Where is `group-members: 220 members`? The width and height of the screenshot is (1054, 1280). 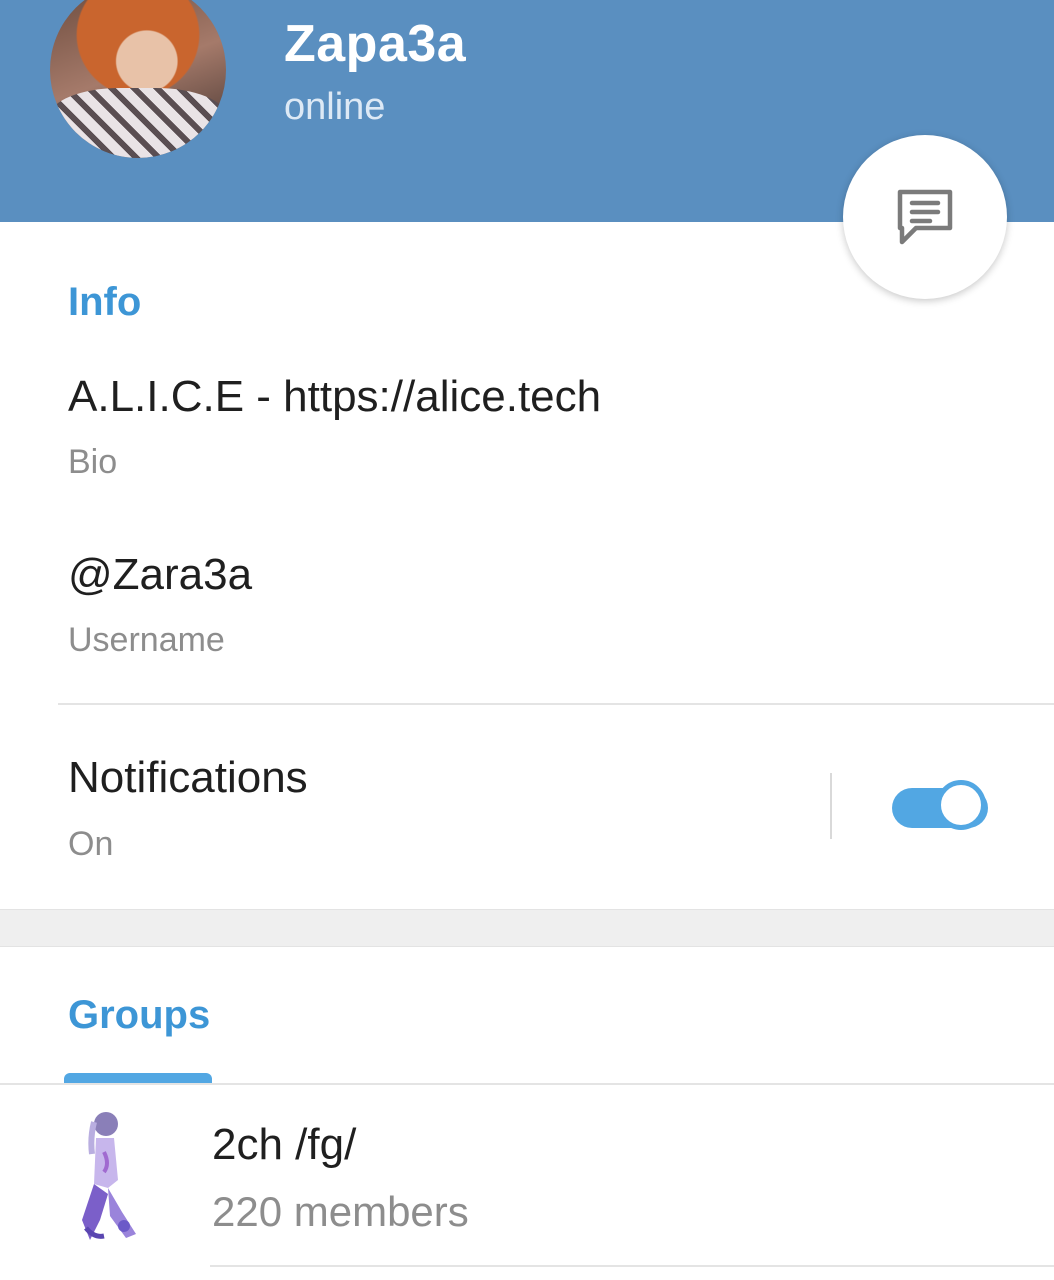 group-members: 220 members is located at coordinates (340, 1211).